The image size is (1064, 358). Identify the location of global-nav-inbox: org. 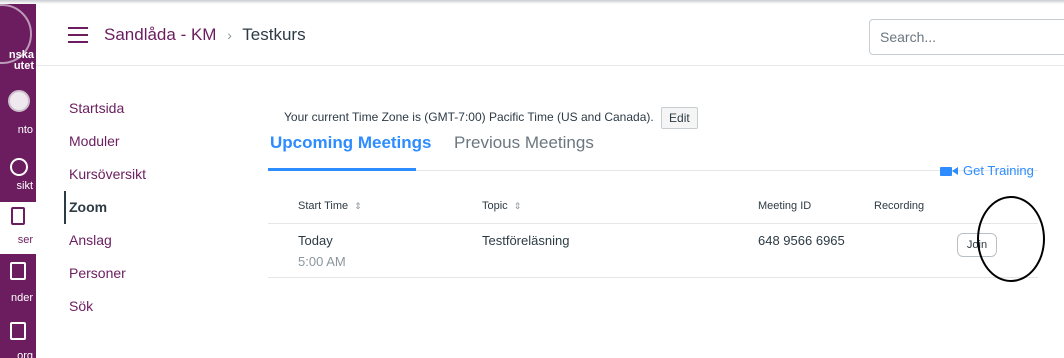
(18, 354).